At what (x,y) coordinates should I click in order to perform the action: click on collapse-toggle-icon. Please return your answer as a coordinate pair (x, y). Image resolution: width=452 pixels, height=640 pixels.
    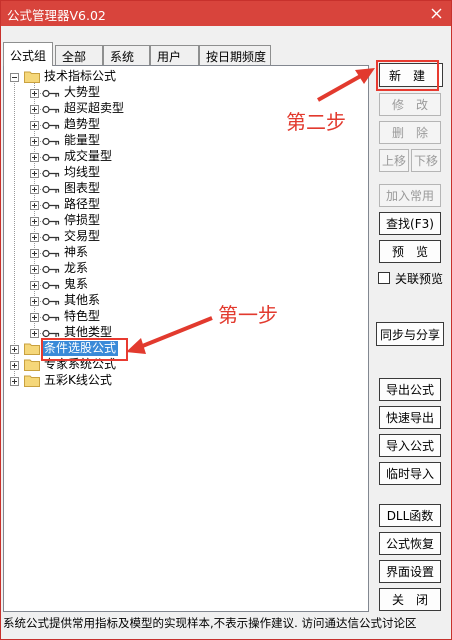
    Looking at the image, I should click on (14, 77).